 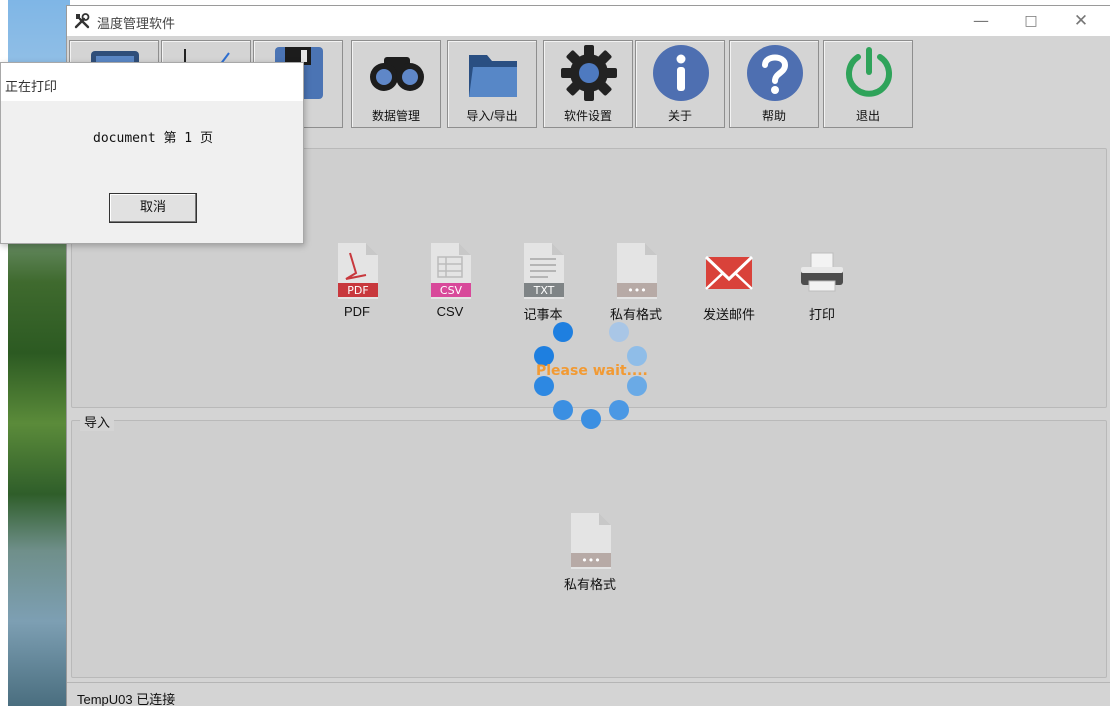 What do you see at coordinates (153, 138) in the screenshot?
I see `printing-document-status: document 第 1 页` at bounding box center [153, 138].